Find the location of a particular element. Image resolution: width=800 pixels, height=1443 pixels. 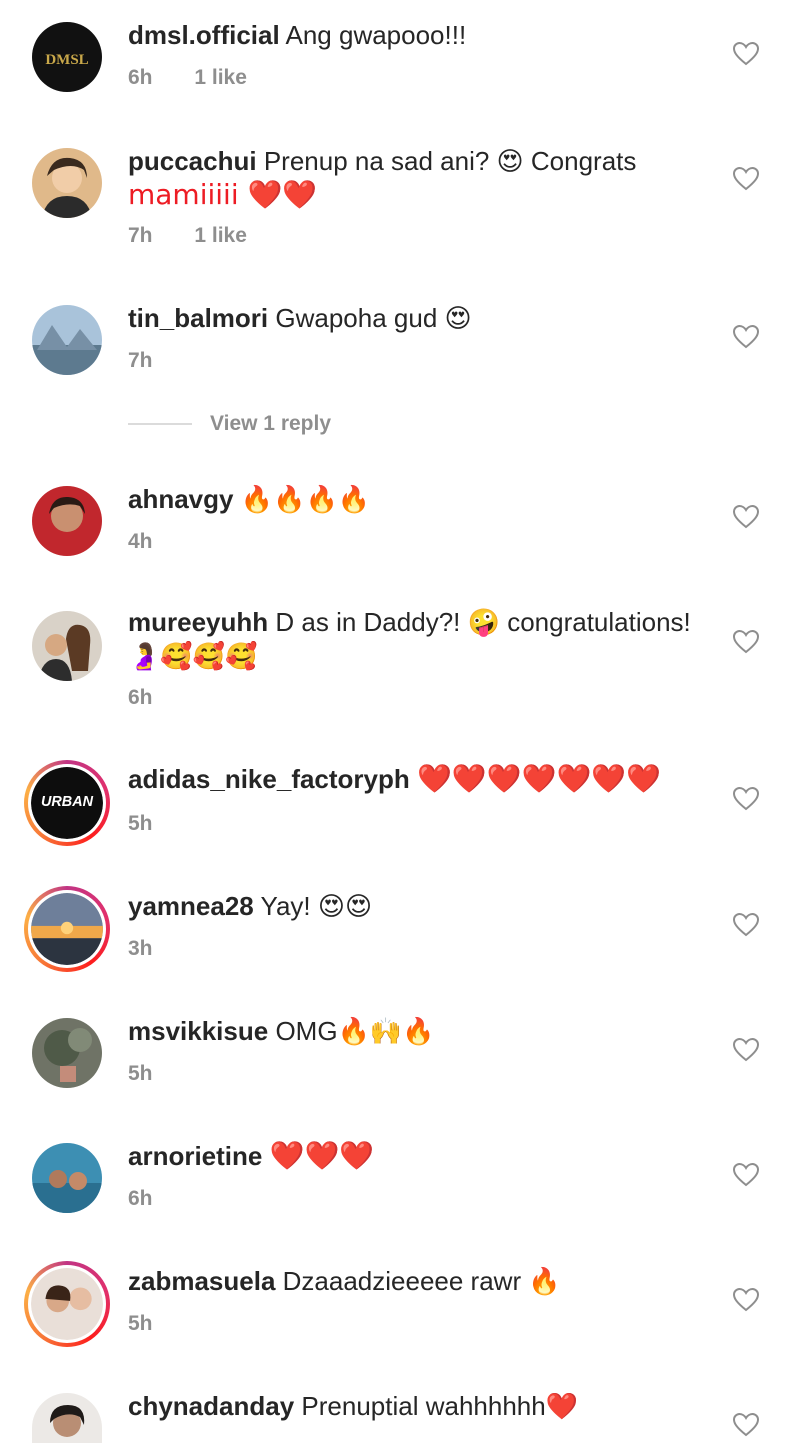

reply-divider is located at coordinates (160, 424).